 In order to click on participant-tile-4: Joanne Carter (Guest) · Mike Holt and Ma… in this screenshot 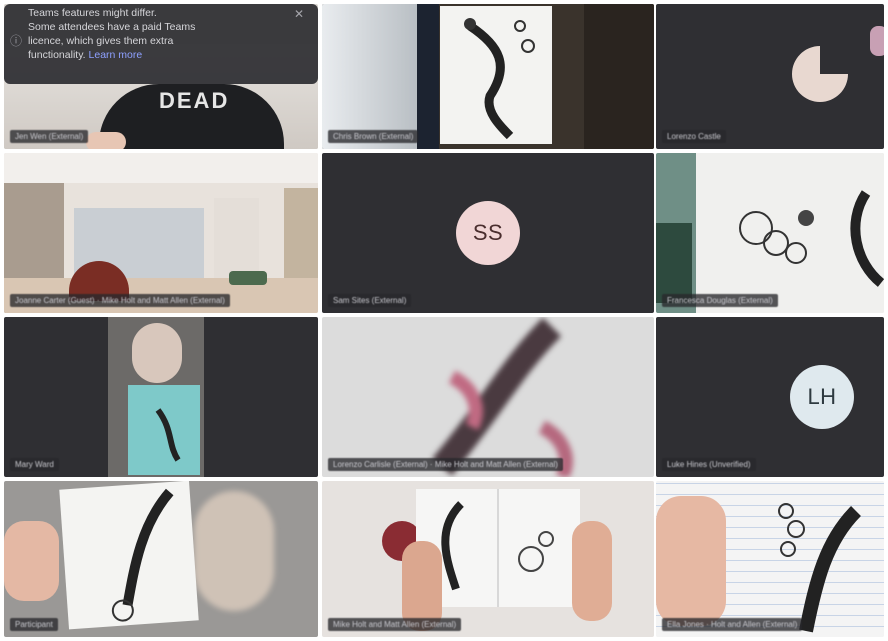, I will do `click(161, 233)`.